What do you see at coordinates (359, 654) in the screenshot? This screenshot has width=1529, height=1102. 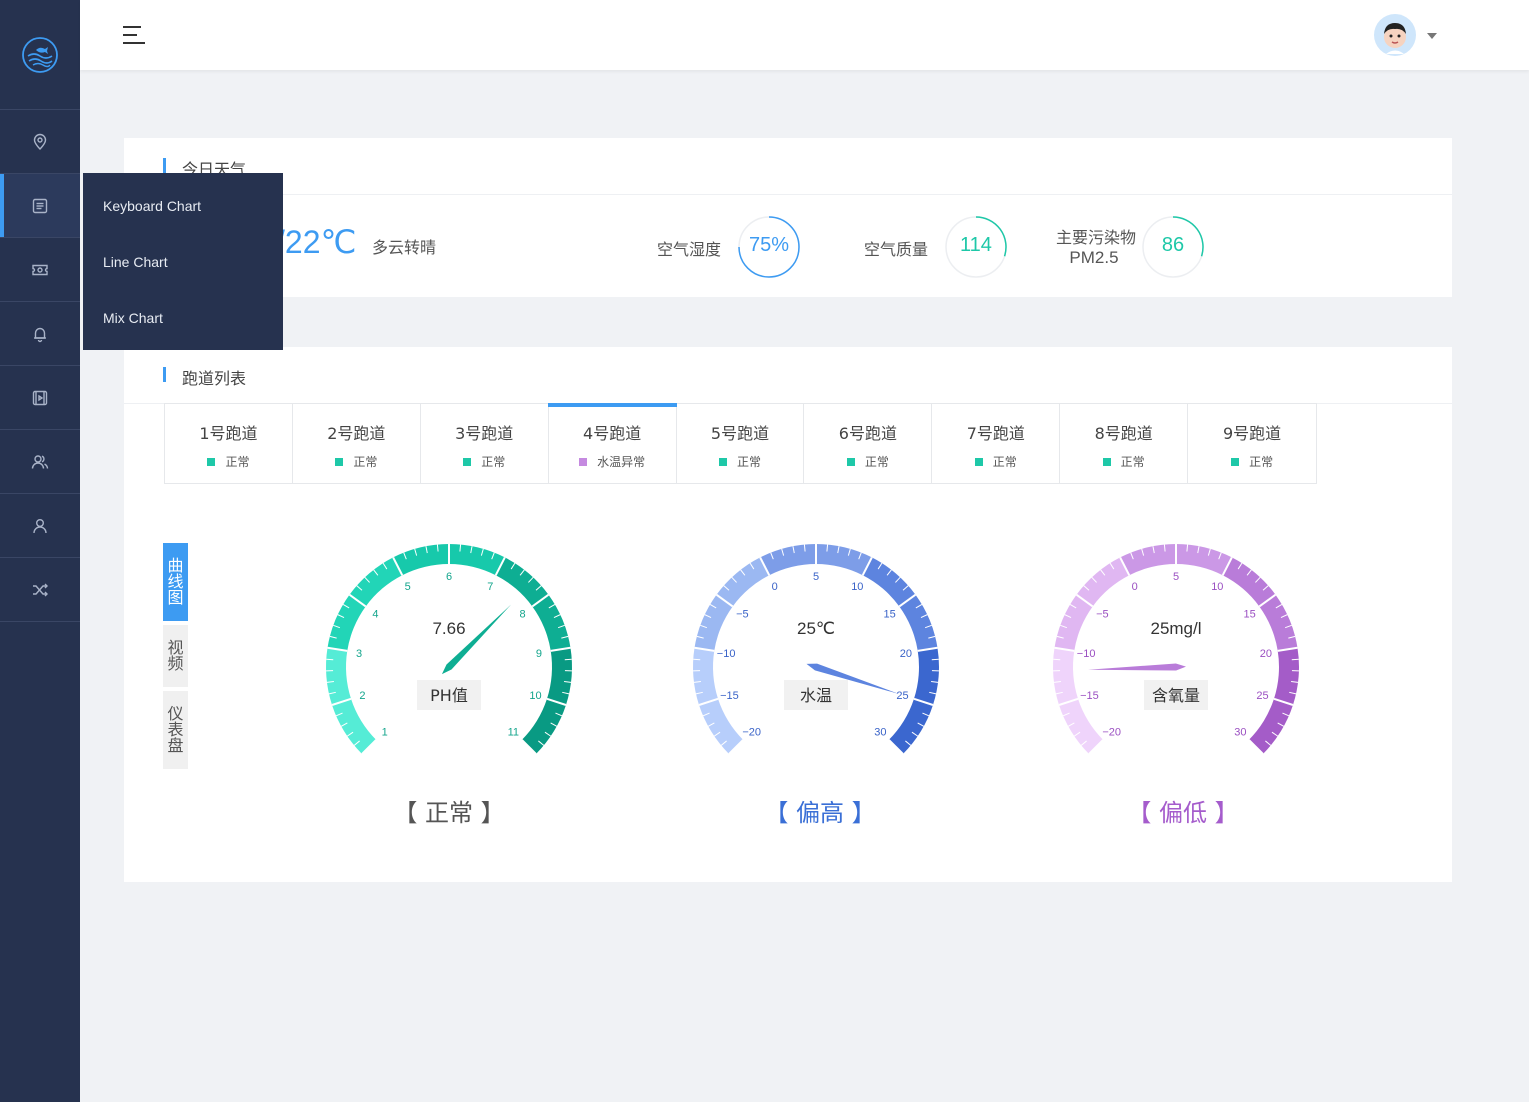 I see `gauge-tick-label: 3` at bounding box center [359, 654].